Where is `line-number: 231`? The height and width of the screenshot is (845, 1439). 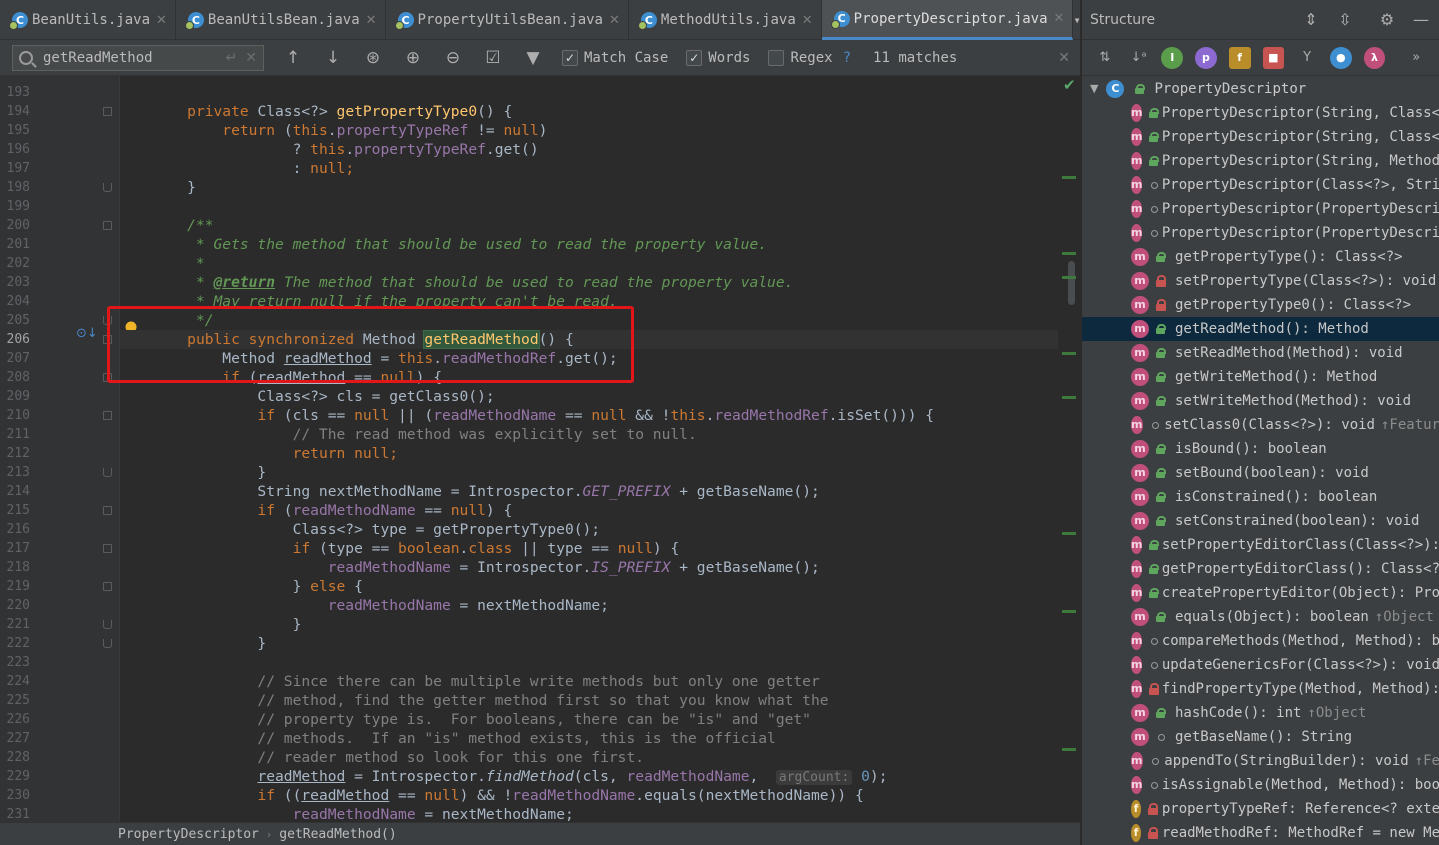
line-number: 231 is located at coordinates (15, 813).